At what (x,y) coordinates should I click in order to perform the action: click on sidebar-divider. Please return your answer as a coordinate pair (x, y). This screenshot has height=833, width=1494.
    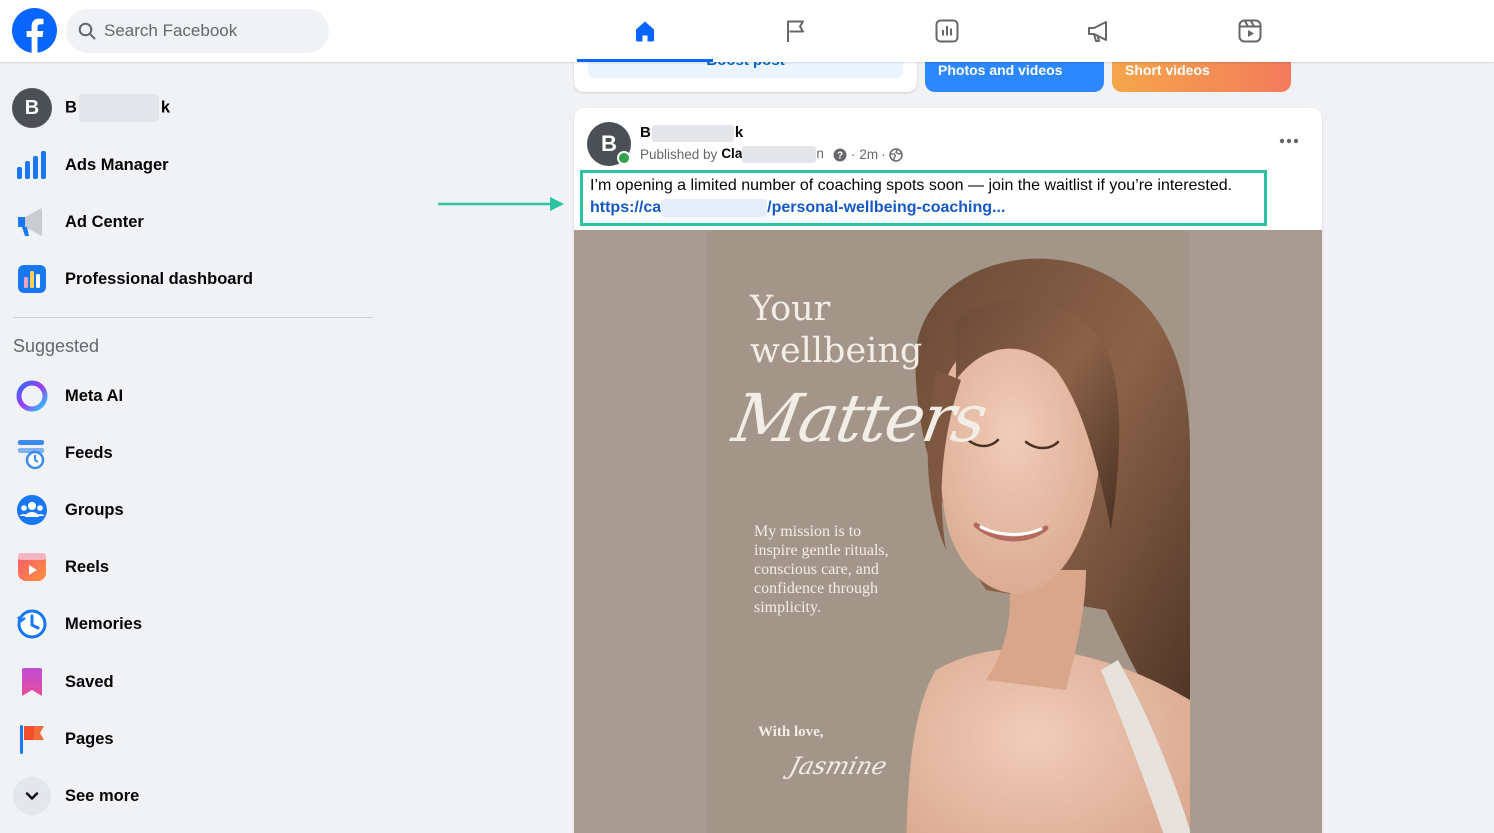
    Looking at the image, I should click on (193, 317).